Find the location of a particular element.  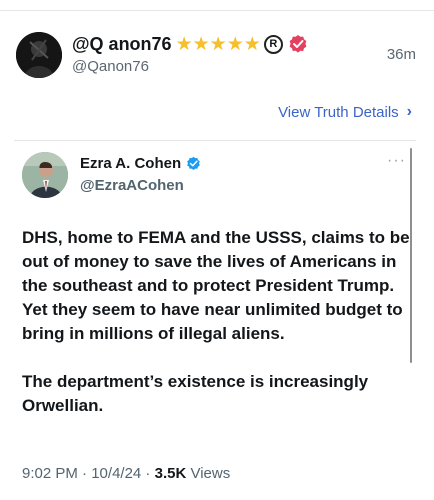

chevron-right-icon: › is located at coordinates (409, 111).